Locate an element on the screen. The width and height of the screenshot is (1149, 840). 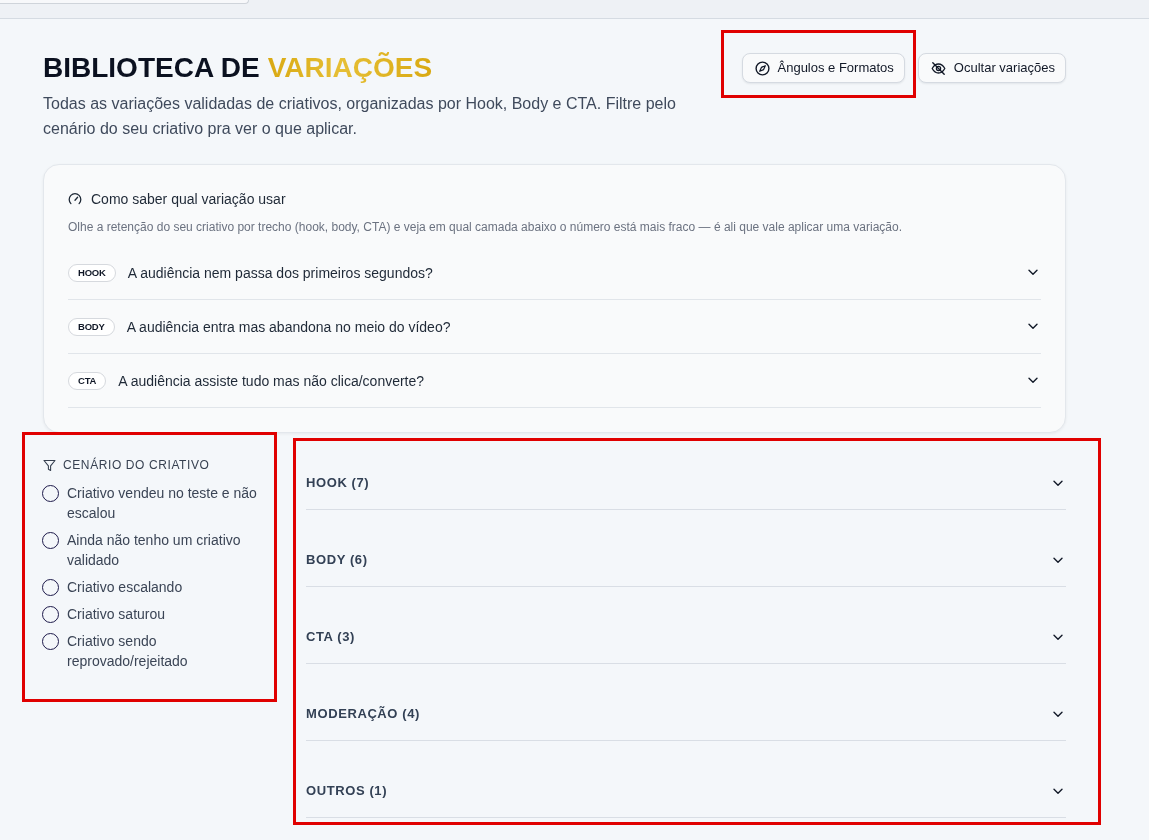
section-header: CTA (3) is located at coordinates (686, 625).